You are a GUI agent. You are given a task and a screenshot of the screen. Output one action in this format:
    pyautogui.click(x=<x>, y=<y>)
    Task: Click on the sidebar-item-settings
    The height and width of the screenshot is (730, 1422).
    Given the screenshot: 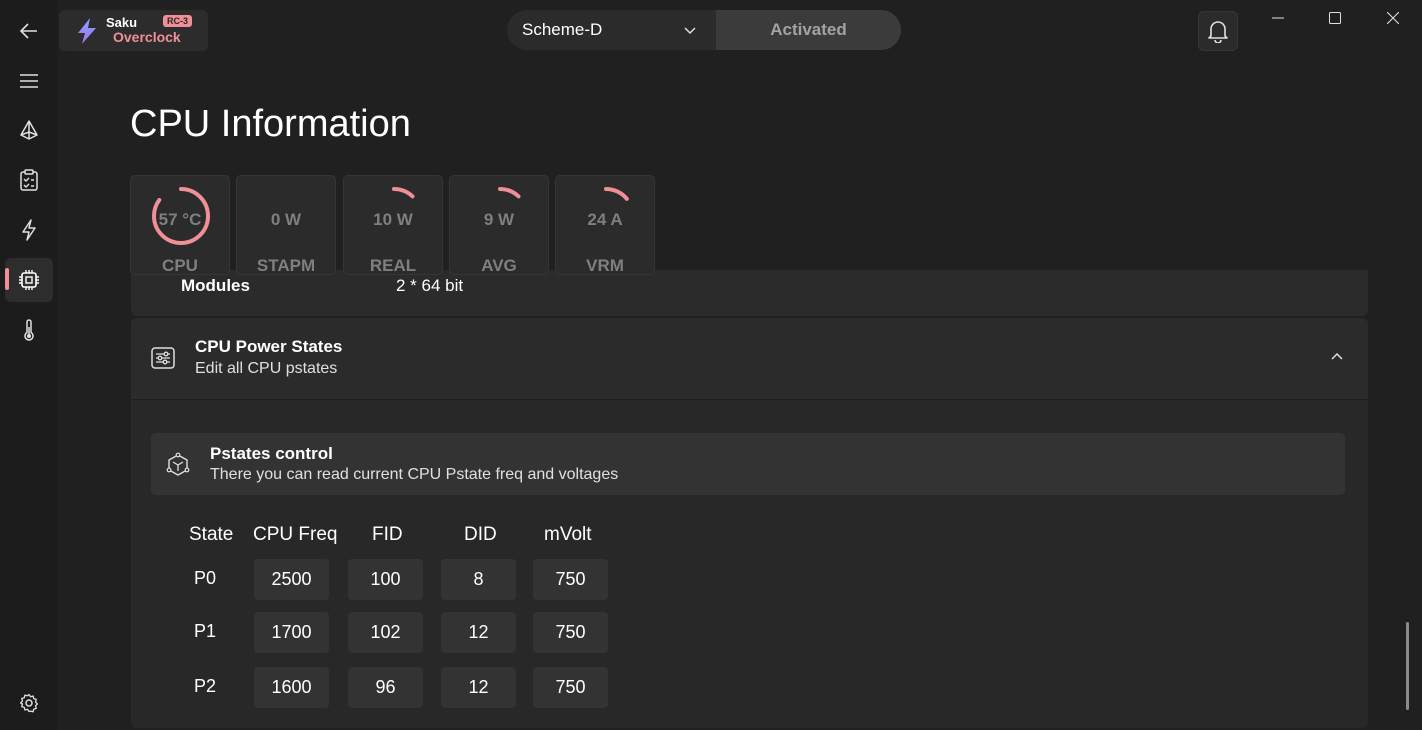 What is the action you would take?
    pyautogui.click(x=29, y=703)
    